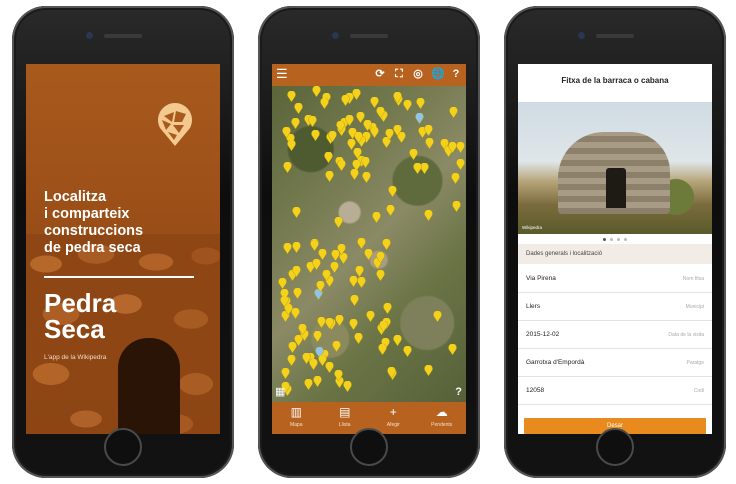 The height and width of the screenshot is (484, 736). I want to click on menu-icon: ☰, so click(283, 74).